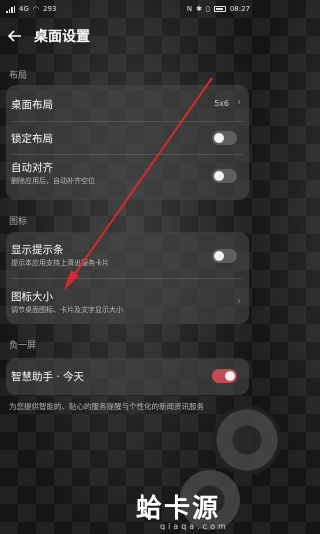 Image resolution: width=320 pixels, height=534 pixels. I want to click on watermark: 蛤卡源 qiaqa.com, so click(191, 511).